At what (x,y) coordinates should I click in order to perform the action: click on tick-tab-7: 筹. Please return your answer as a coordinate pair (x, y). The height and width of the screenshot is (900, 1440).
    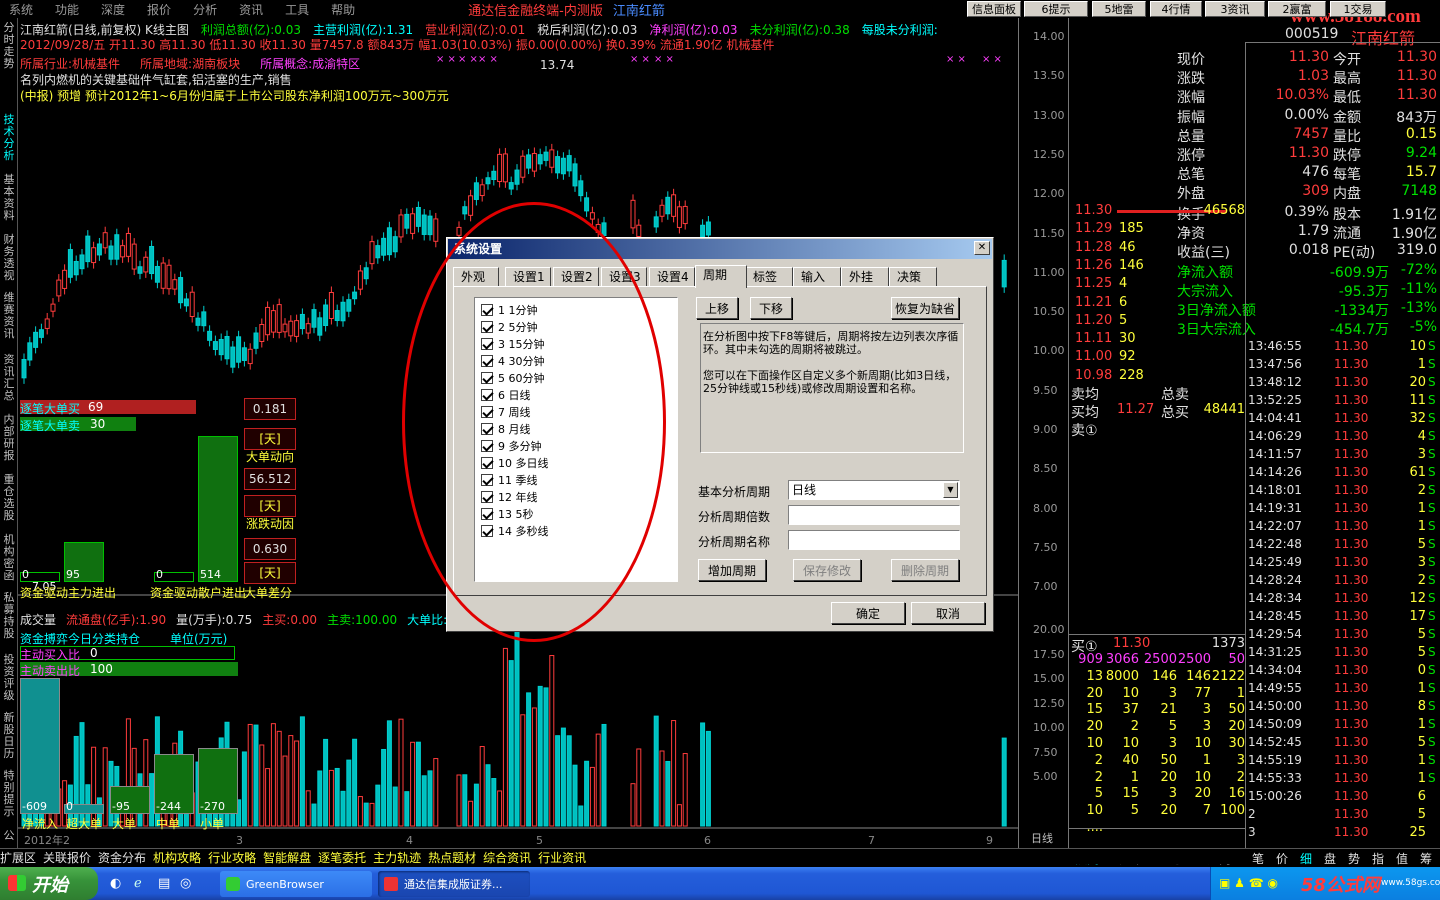
    Looking at the image, I should click on (1426, 858).